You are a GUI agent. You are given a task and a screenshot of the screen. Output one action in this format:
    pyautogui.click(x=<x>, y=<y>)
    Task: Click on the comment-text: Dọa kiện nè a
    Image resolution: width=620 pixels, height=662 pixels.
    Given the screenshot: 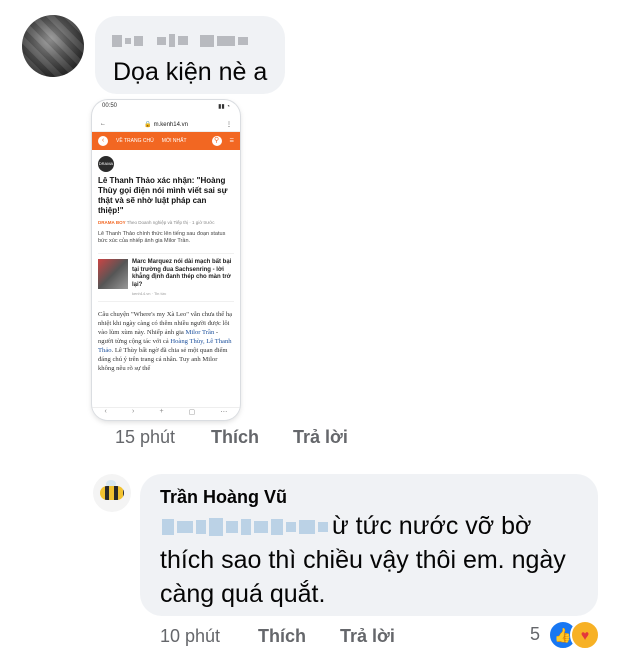 What is the action you would take?
    pyautogui.click(x=190, y=72)
    